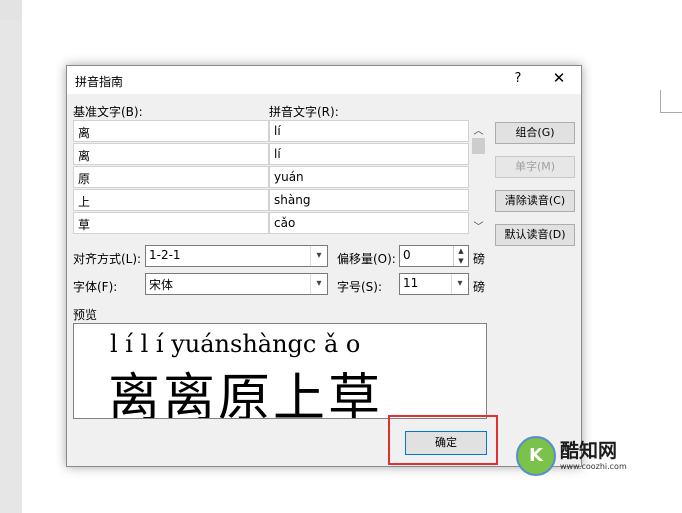  I want to click on coozhi-logo-icon: K, so click(536, 456).